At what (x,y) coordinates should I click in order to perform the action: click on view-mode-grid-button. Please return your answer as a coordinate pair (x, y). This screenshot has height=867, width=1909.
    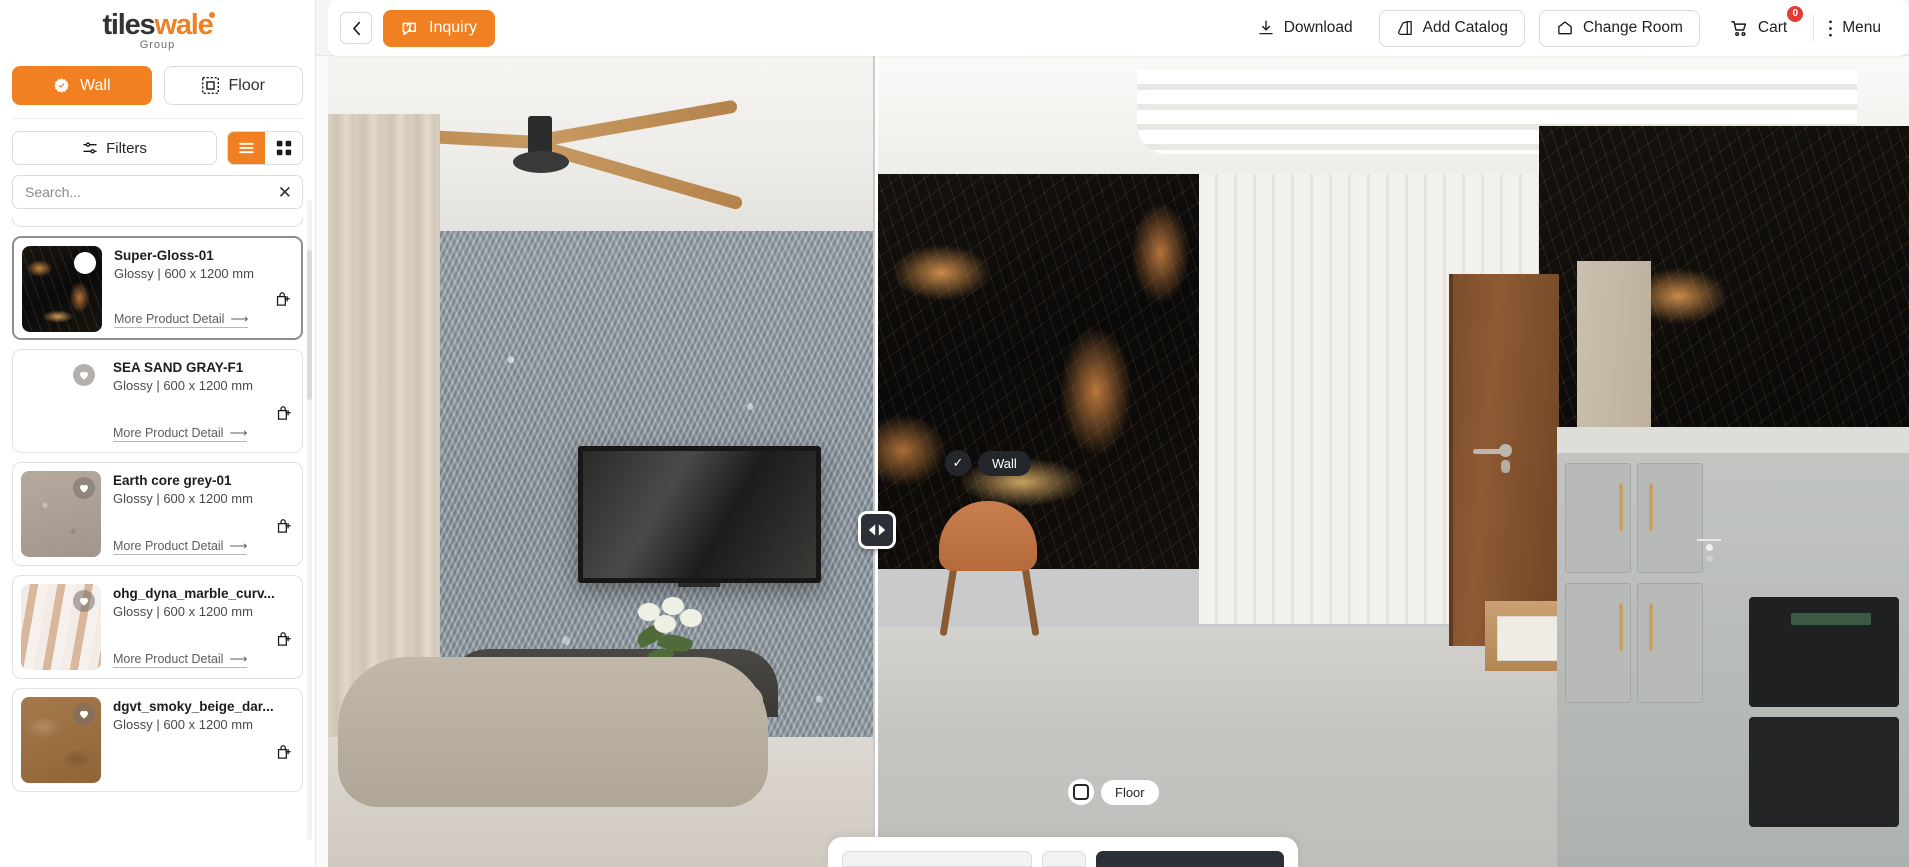
    Looking at the image, I should click on (283, 148).